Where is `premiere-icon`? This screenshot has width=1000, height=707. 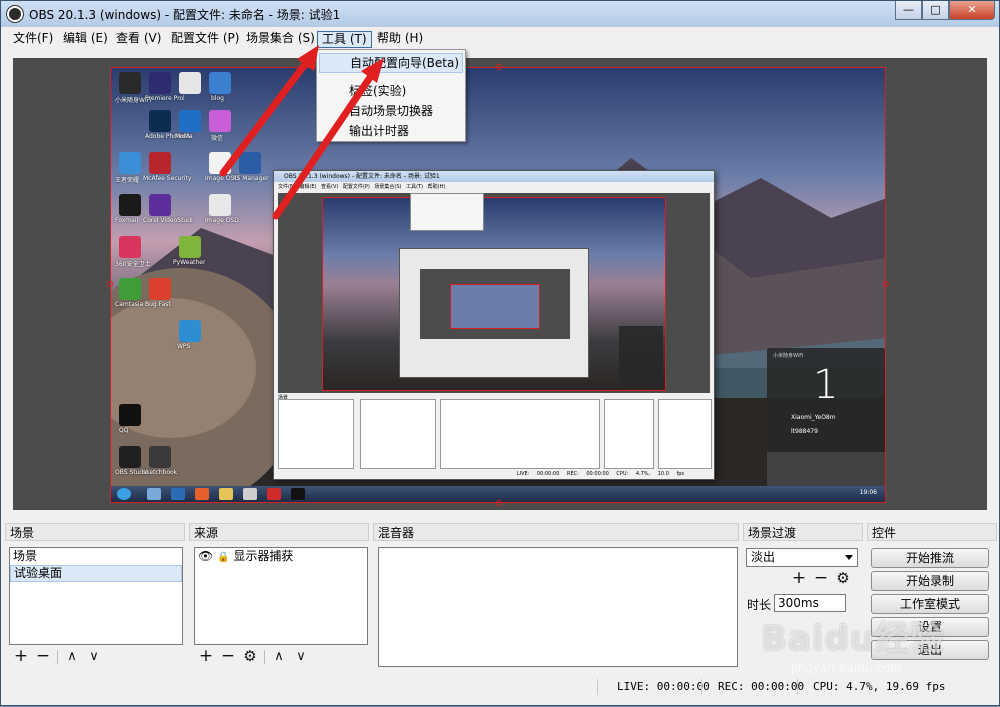
premiere-icon is located at coordinates (160, 83).